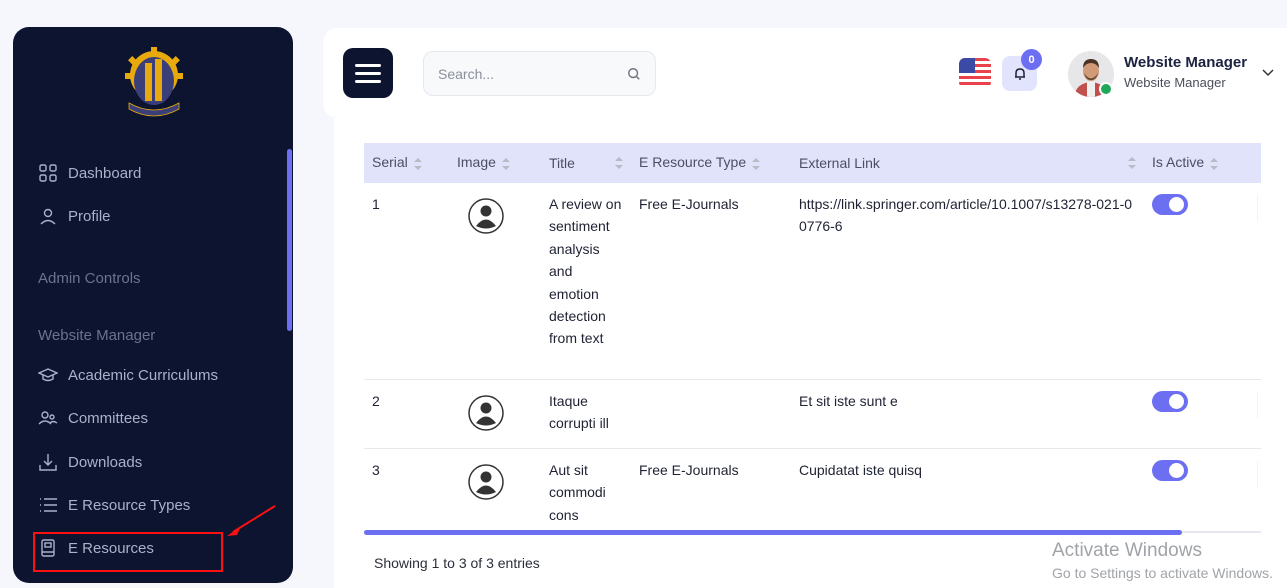 The width and height of the screenshot is (1287, 588). What do you see at coordinates (376, 469) in the screenshot?
I see `cell-serial: 3` at bounding box center [376, 469].